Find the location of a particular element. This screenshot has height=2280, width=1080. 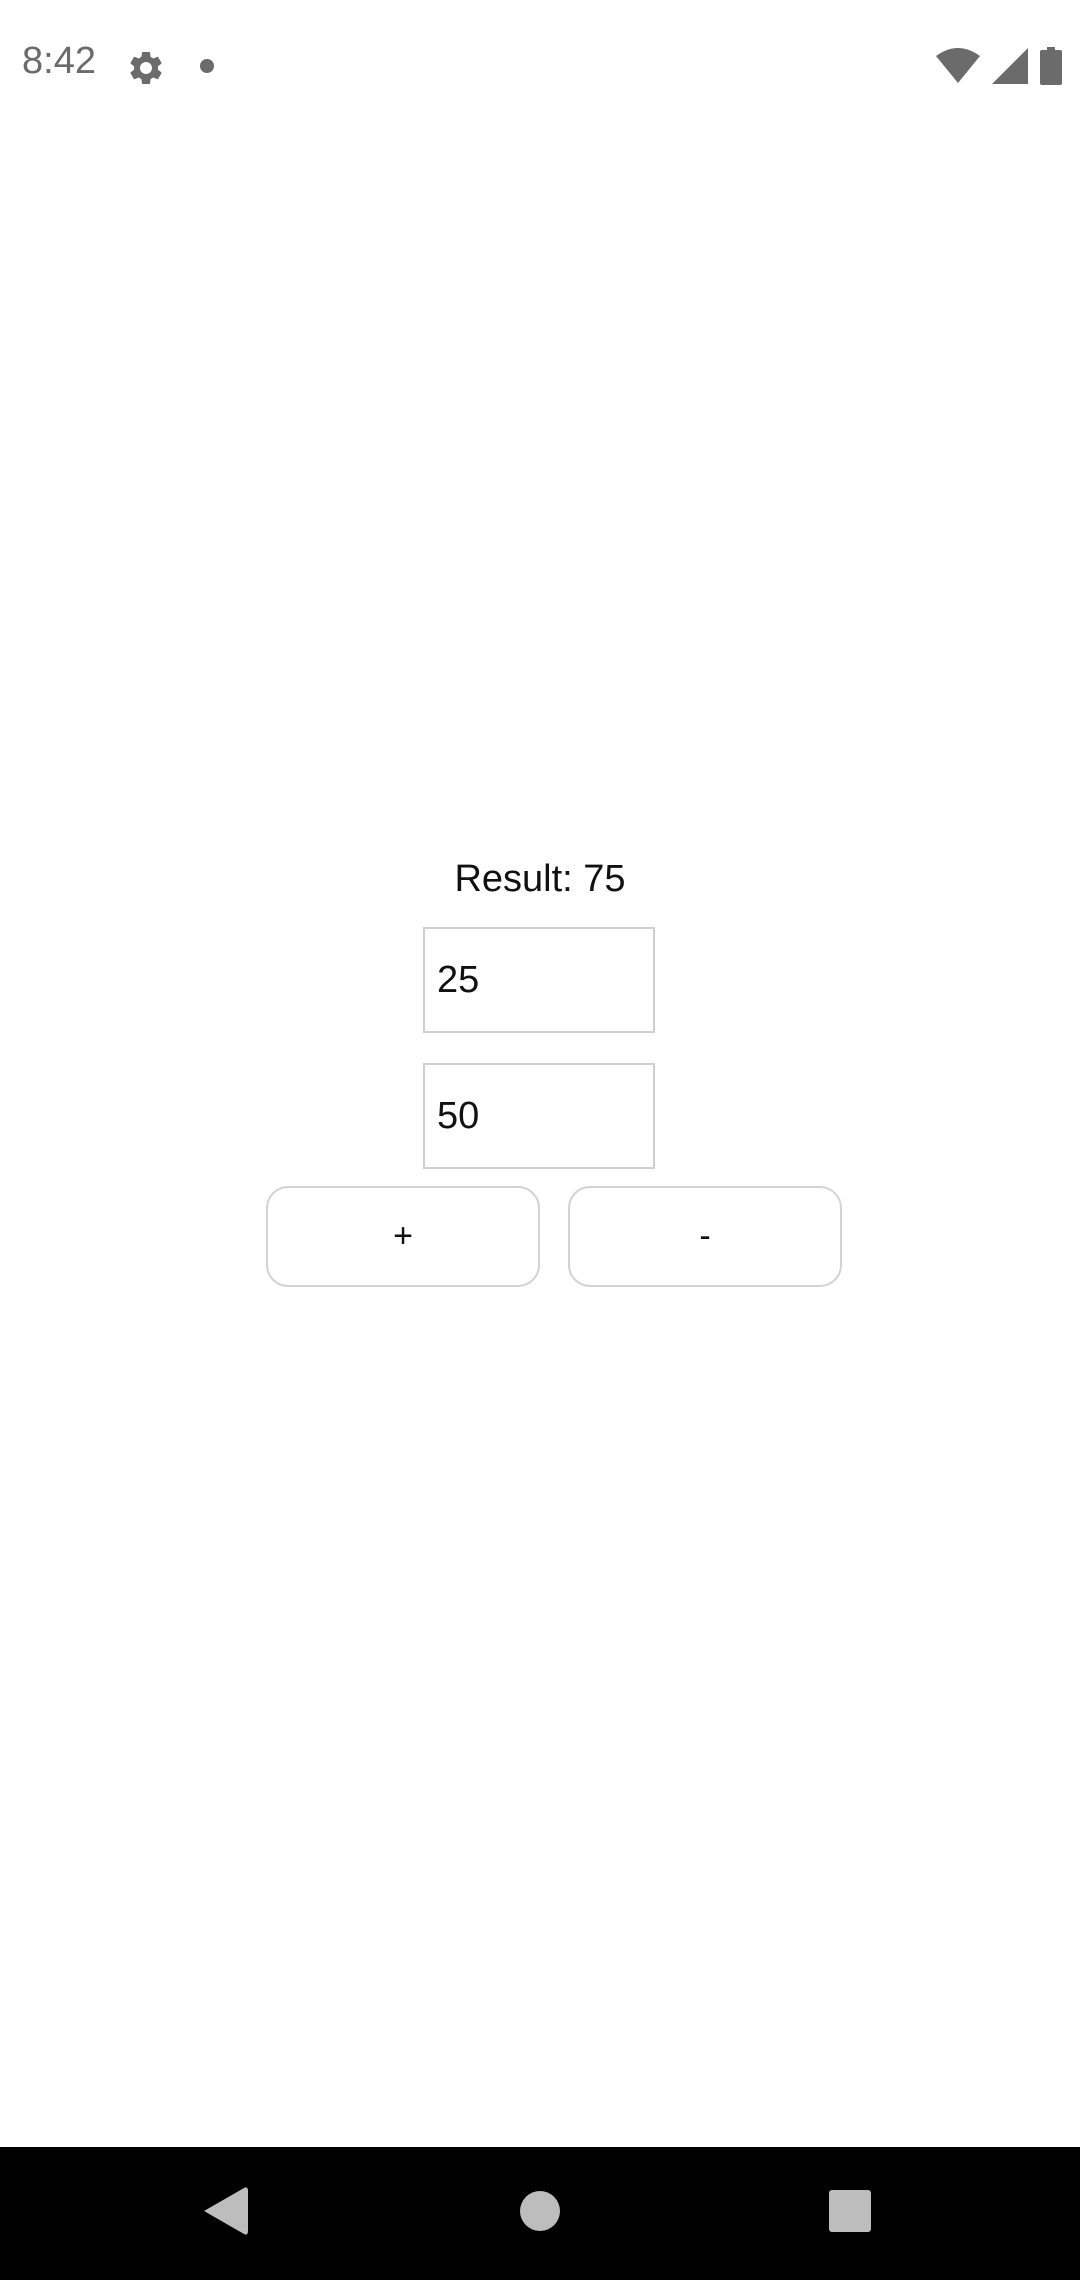

battery-icon is located at coordinates (1051, 68).